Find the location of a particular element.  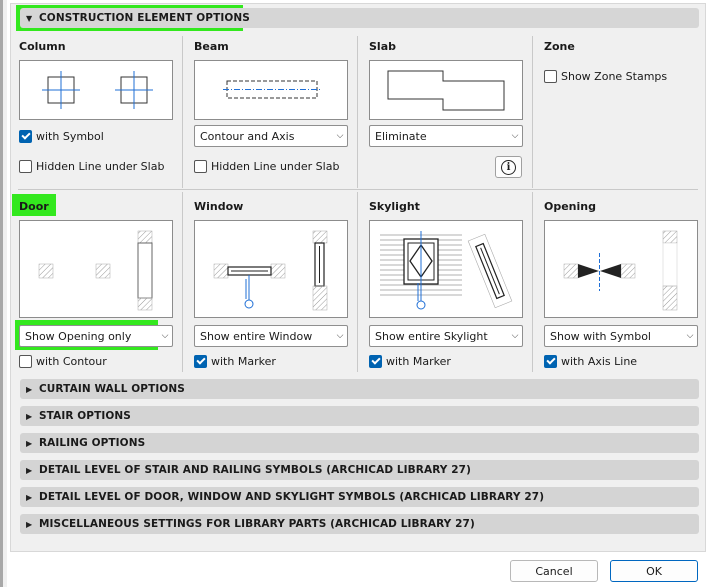

skylight-title: Skylight is located at coordinates (394, 206).